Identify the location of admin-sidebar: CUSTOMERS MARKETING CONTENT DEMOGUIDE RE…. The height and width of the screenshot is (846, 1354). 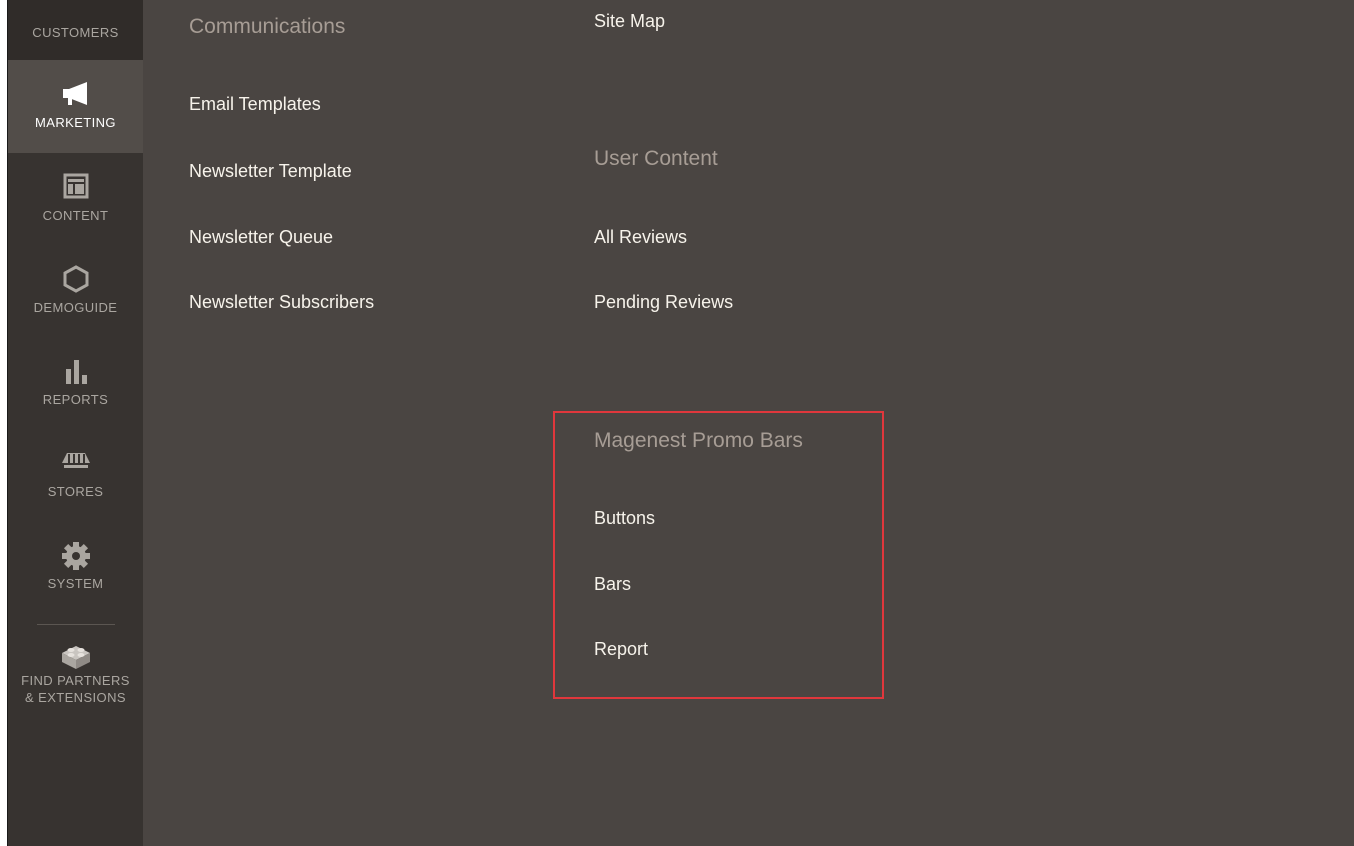
(75, 423).